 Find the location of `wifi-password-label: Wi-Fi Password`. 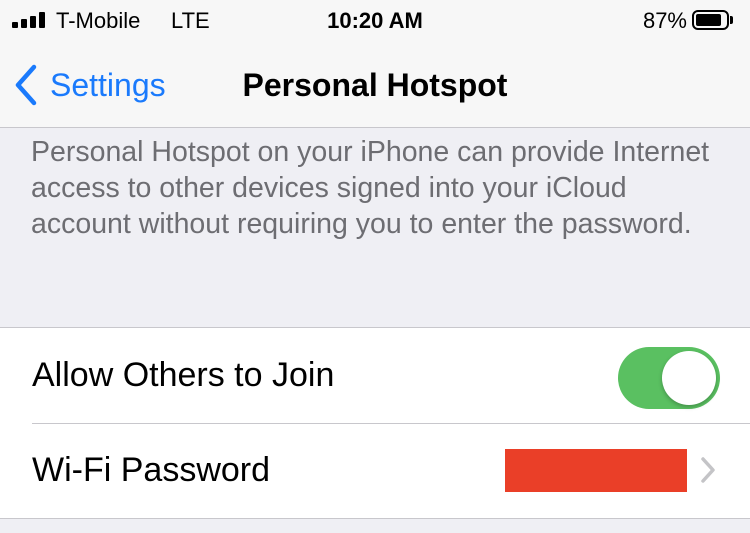

wifi-password-label: Wi-Fi Password is located at coordinates (151, 470).